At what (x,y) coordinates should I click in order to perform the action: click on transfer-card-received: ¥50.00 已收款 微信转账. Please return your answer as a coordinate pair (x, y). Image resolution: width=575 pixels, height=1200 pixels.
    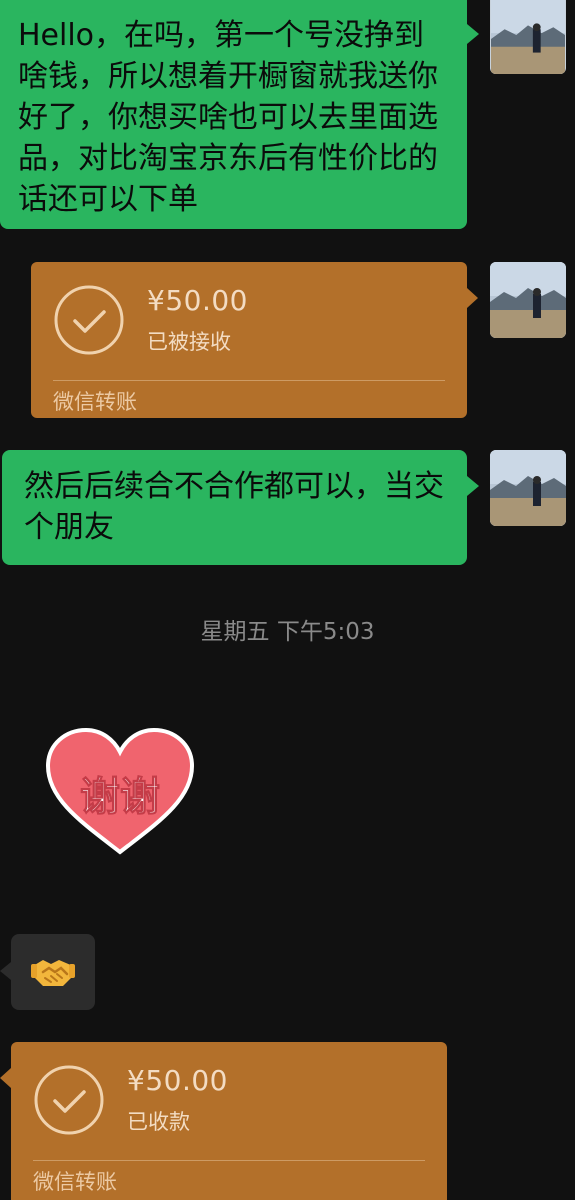
    Looking at the image, I should click on (223, 1121).